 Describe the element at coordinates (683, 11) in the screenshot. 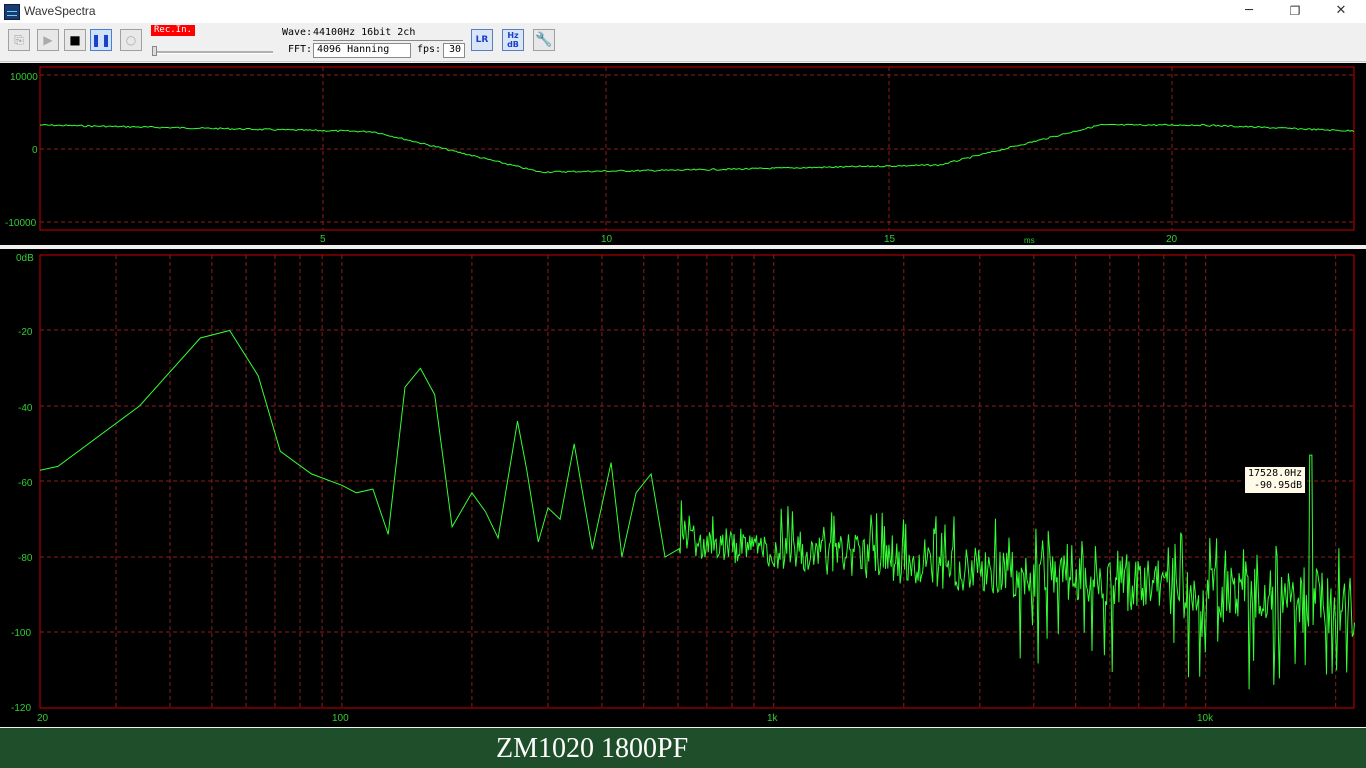

I see `title-bar: WaveSpectra ─ ❐ ✕` at that location.